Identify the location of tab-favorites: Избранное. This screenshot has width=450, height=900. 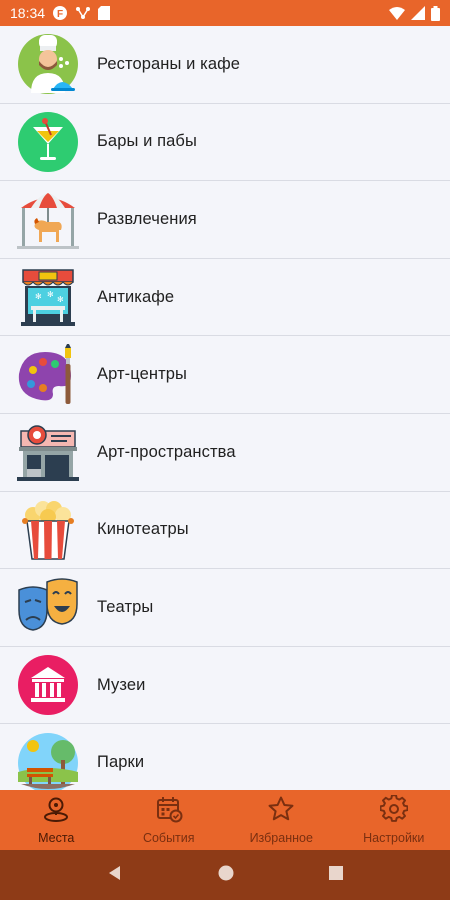
(281, 820).